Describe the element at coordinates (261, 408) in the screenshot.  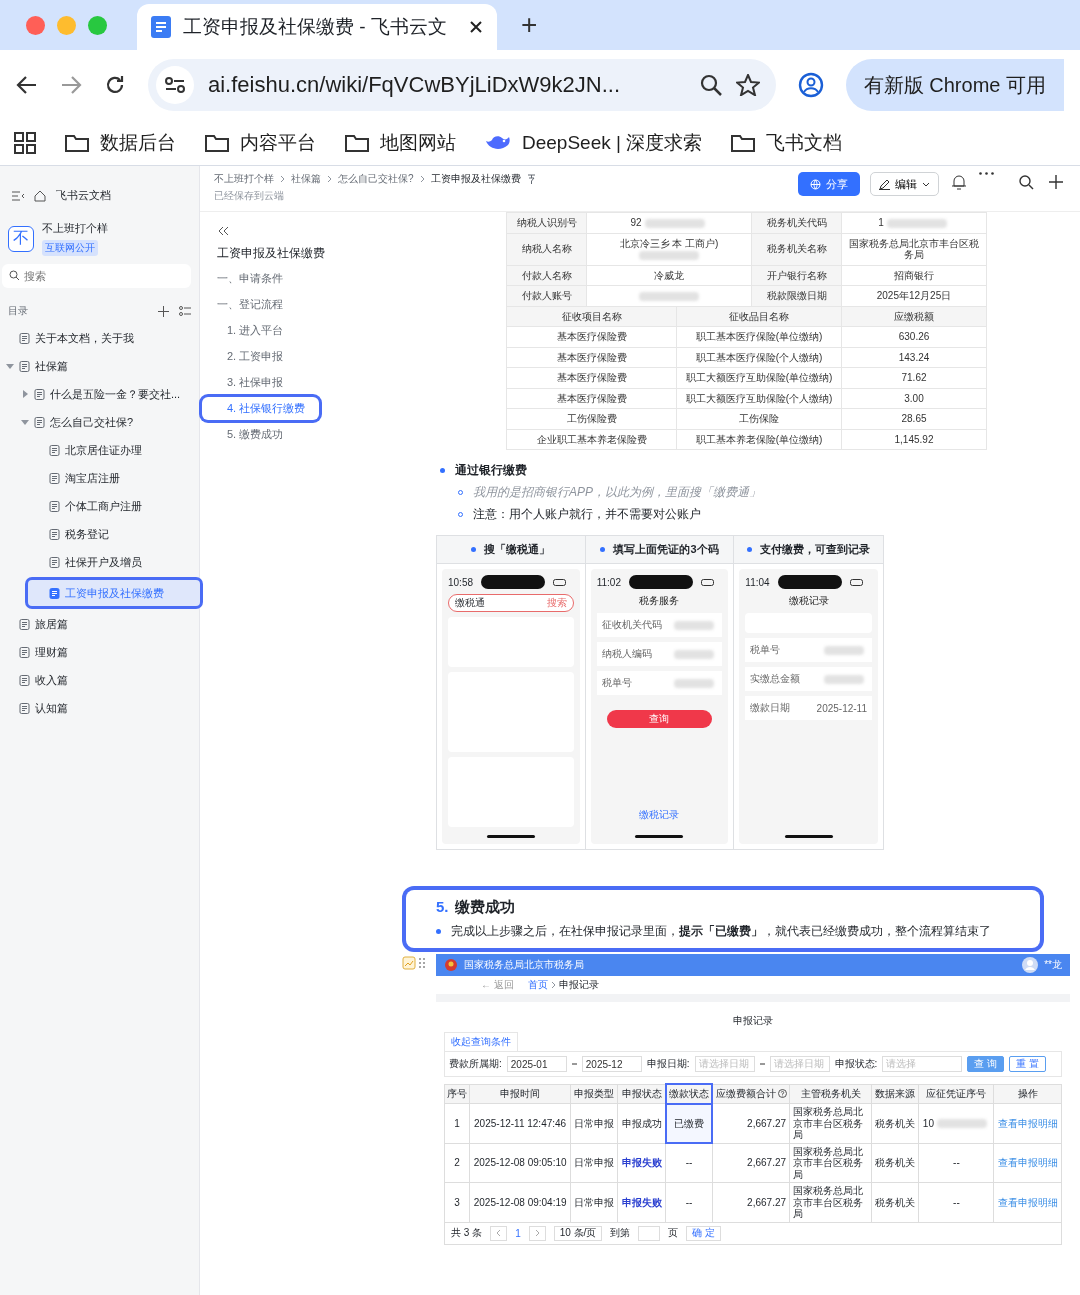
I see `outline-item: 4. 社保银行缴费` at that location.